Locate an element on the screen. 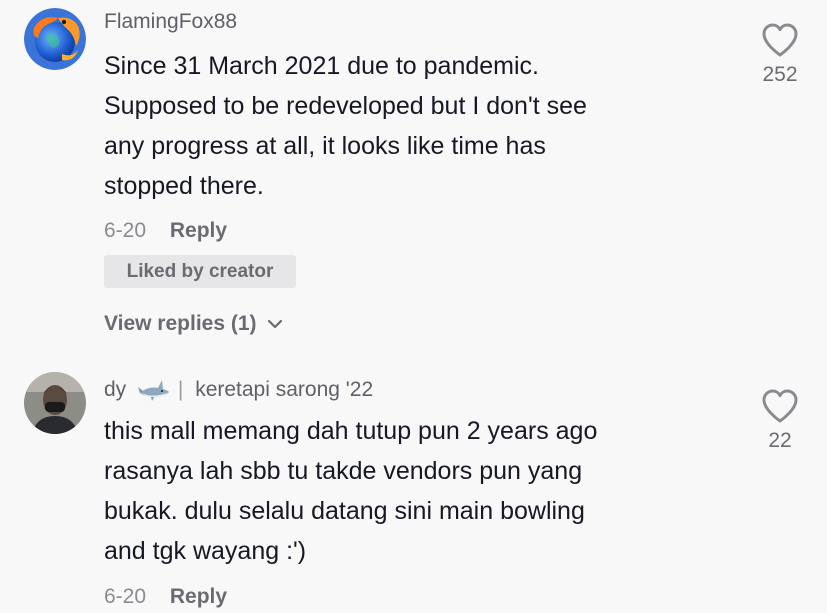  person-photo-avatar-icon is located at coordinates (55, 403).